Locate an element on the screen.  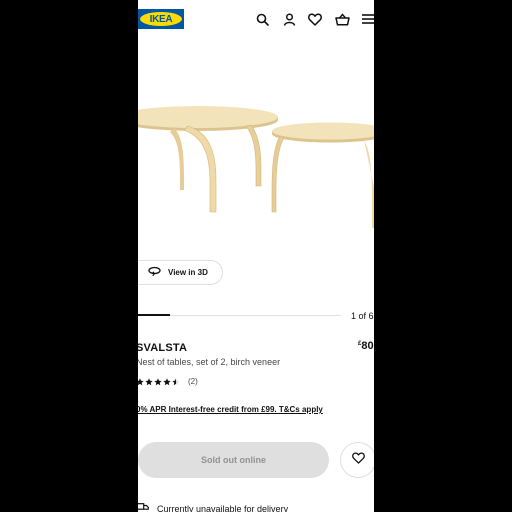
add-to-favourites-button is located at coordinates (357, 460).